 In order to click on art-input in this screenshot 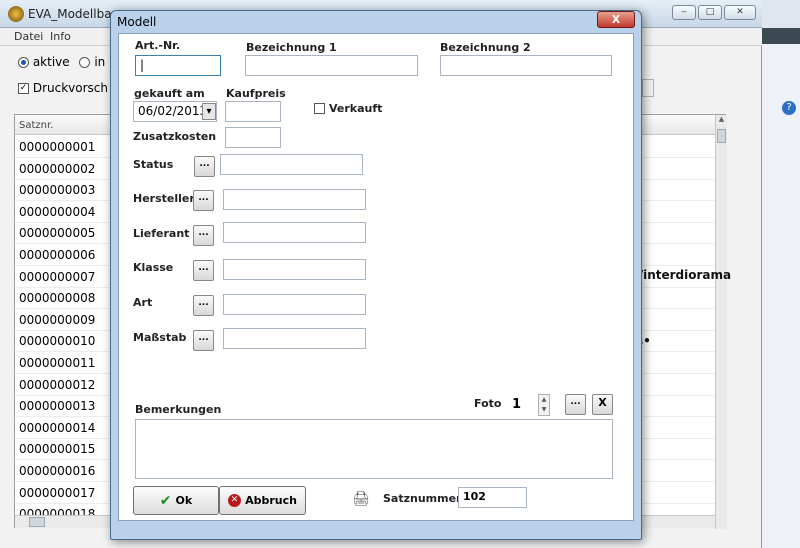, I will do `click(294, 304)`.